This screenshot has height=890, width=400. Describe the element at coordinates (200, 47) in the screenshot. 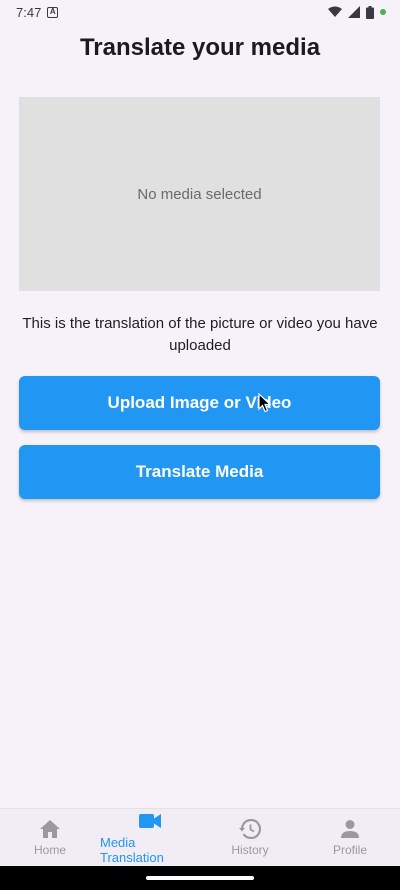

I see `page-title: Translate your media` at that location.